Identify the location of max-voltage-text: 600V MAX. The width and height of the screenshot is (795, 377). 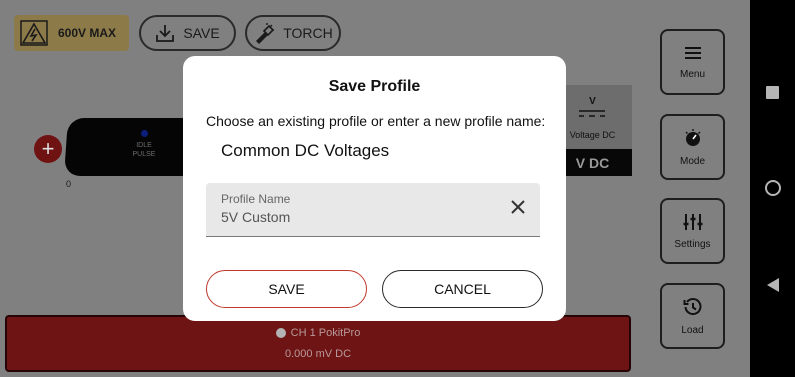
(87, 33).